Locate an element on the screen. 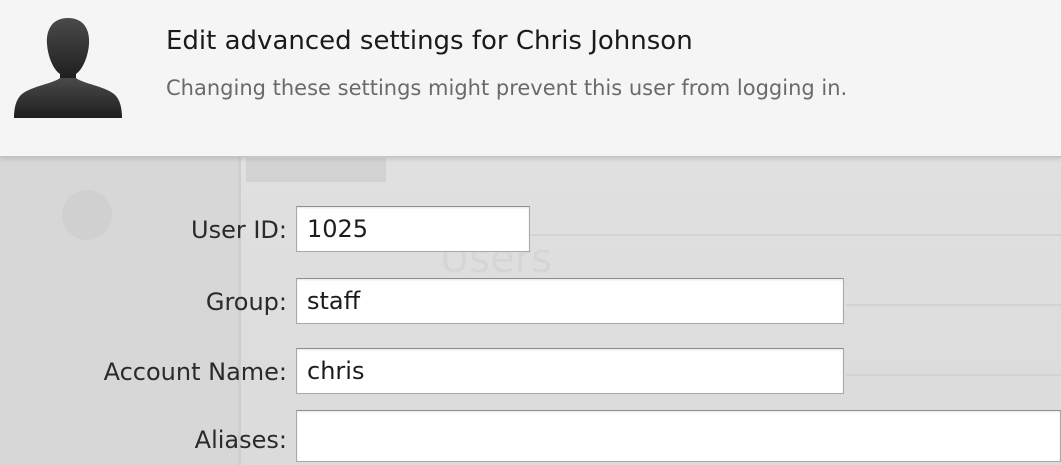 This screenshot has width=1061, height=465. aliases-field is located at coordinates (678, 436).